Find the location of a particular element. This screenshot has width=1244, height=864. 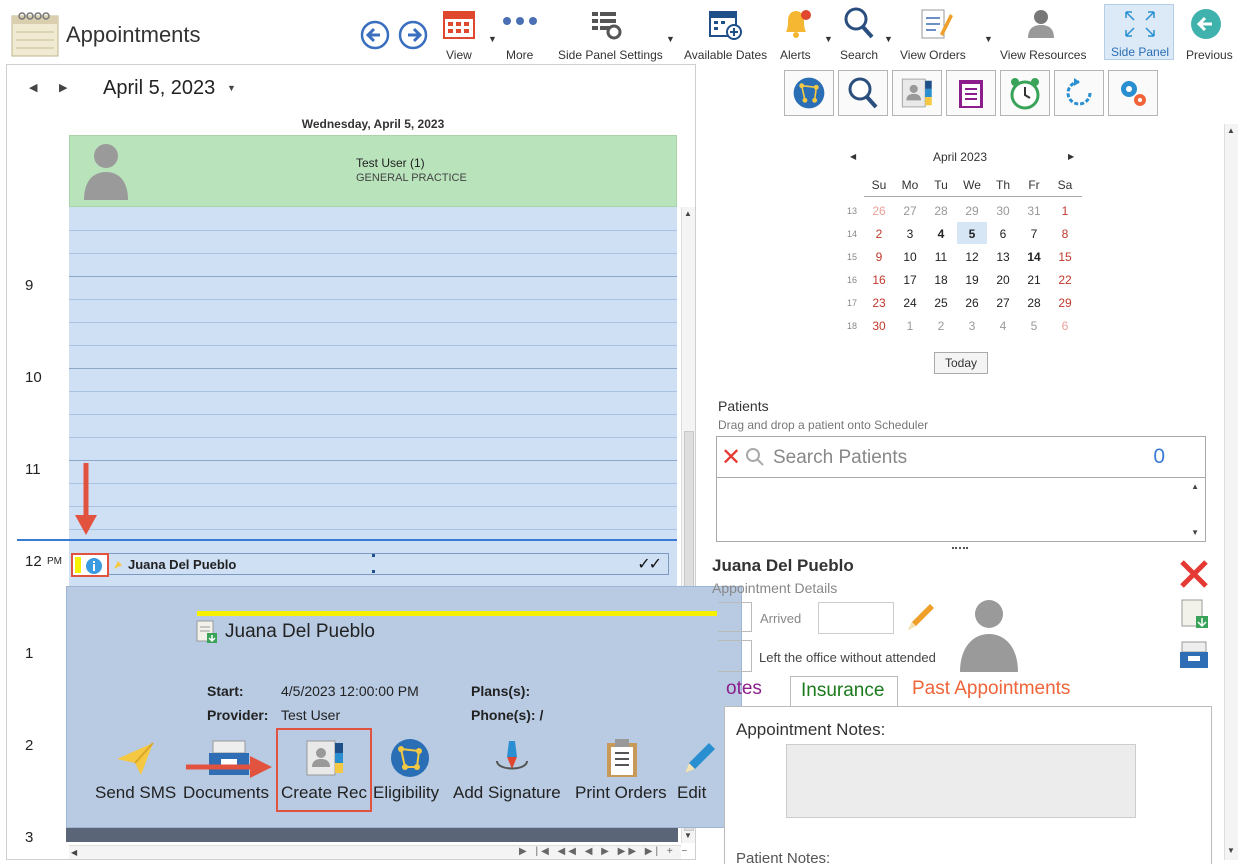

current-date: April 5, 2023 is located at coordinates (159, 88).